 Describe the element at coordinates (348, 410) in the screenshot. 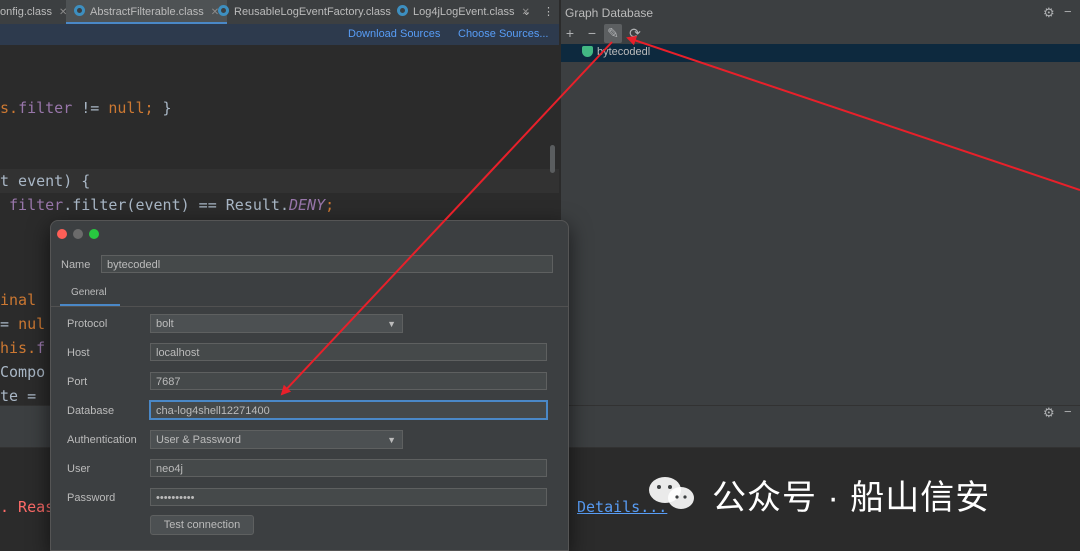

I see `database-field: cha-log4shell12271400` at that location.